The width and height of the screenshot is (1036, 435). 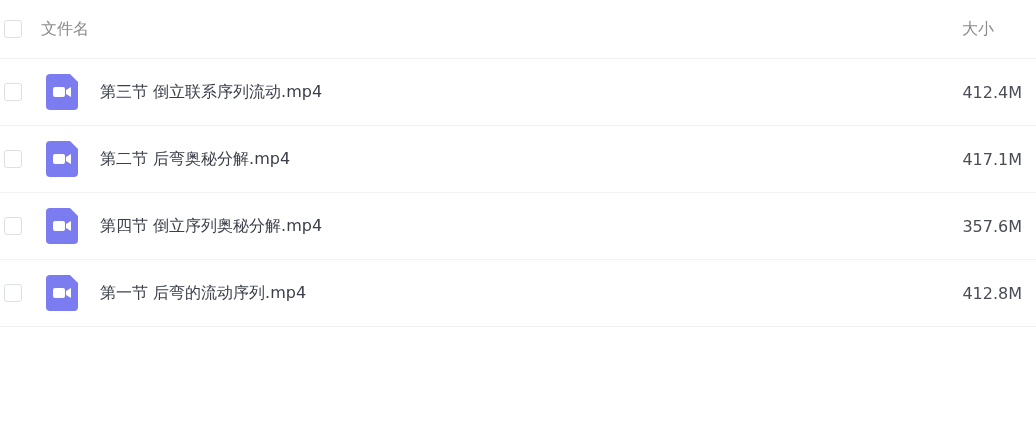 I want to click on file-size: 357.6M, so click(x=992, y=226).